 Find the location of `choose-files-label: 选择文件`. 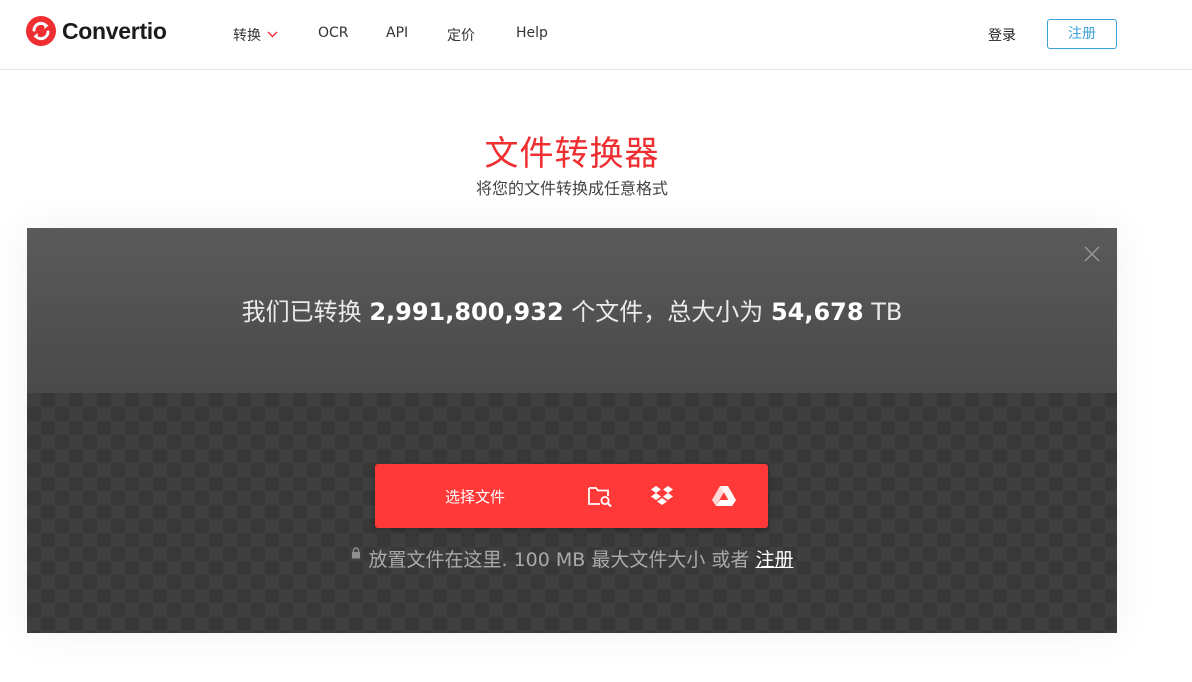

choose-files-label: 选择文件 is located at coordinates (475, 496).